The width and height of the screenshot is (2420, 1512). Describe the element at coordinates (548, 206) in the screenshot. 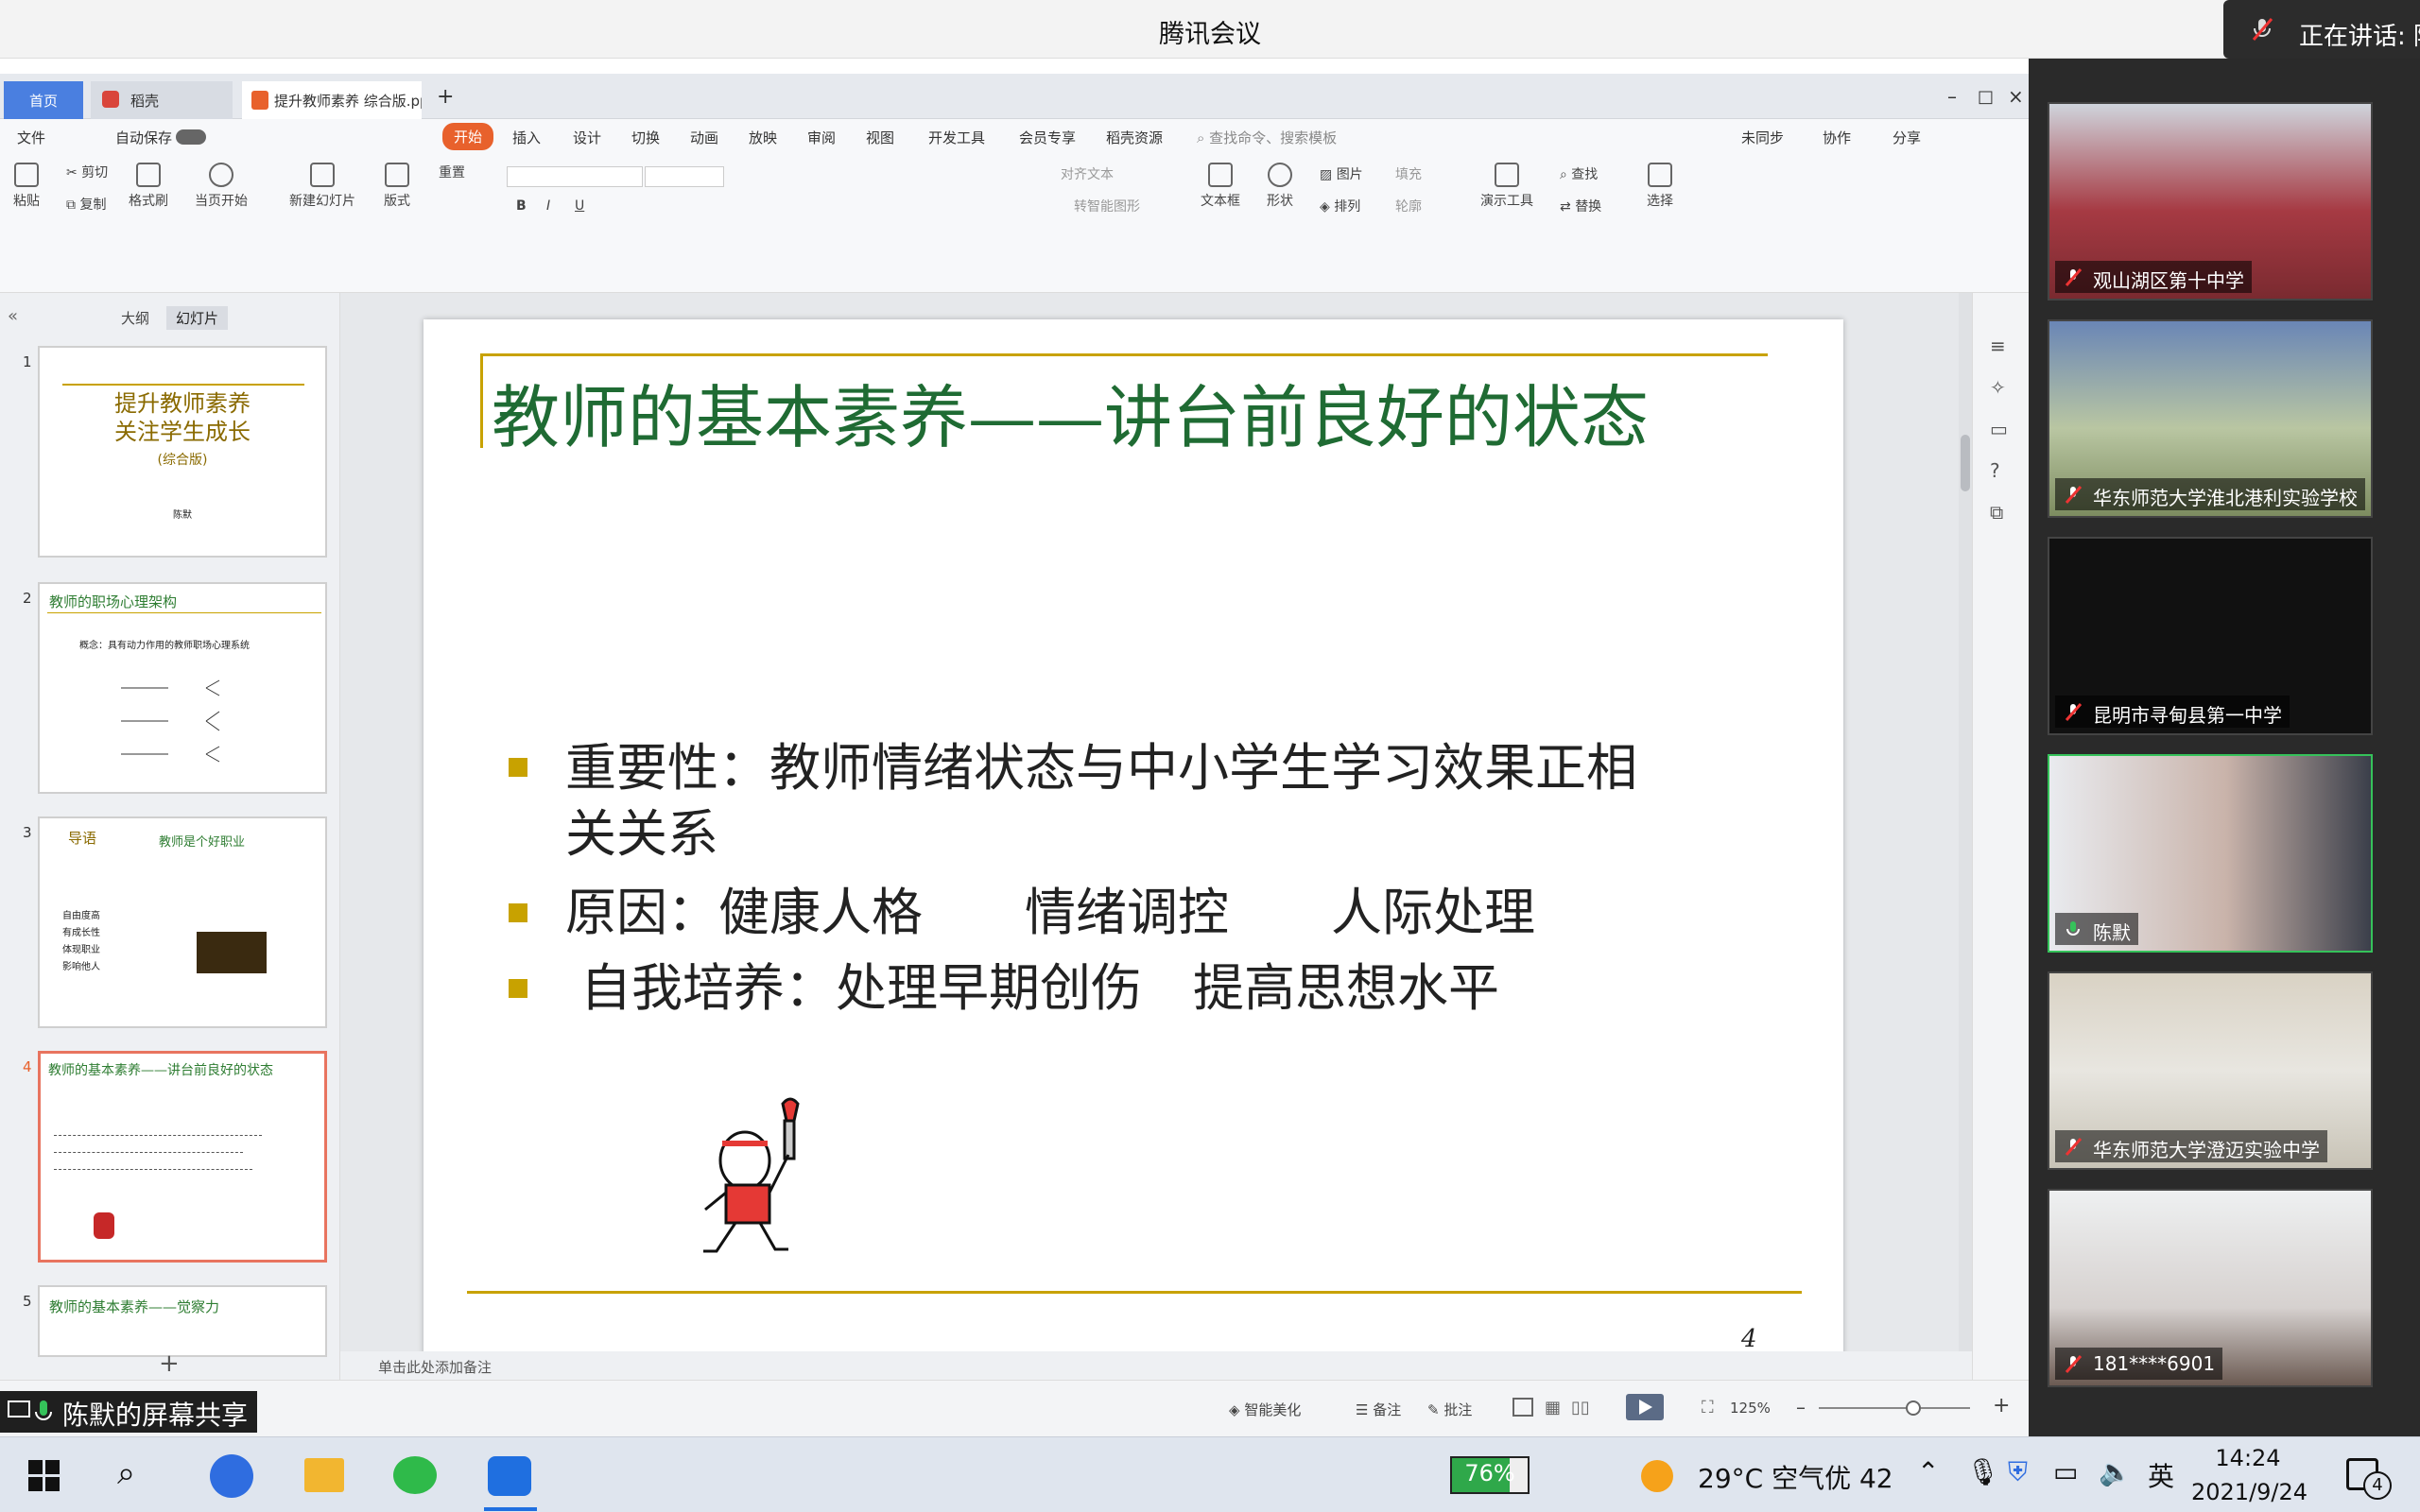

I see `italic-button: I` at that location.